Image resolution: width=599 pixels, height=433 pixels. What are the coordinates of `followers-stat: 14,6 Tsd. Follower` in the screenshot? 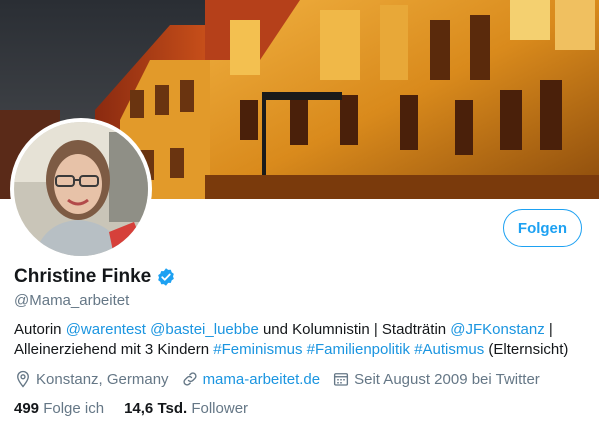 It's located at (186, 408).